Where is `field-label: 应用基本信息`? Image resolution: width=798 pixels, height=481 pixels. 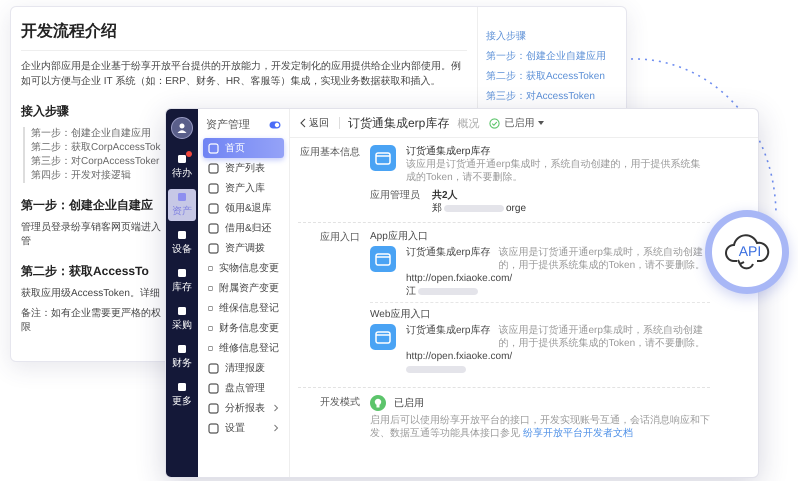
field-label: 应用基本信息 is located at coordinates (329, 153).